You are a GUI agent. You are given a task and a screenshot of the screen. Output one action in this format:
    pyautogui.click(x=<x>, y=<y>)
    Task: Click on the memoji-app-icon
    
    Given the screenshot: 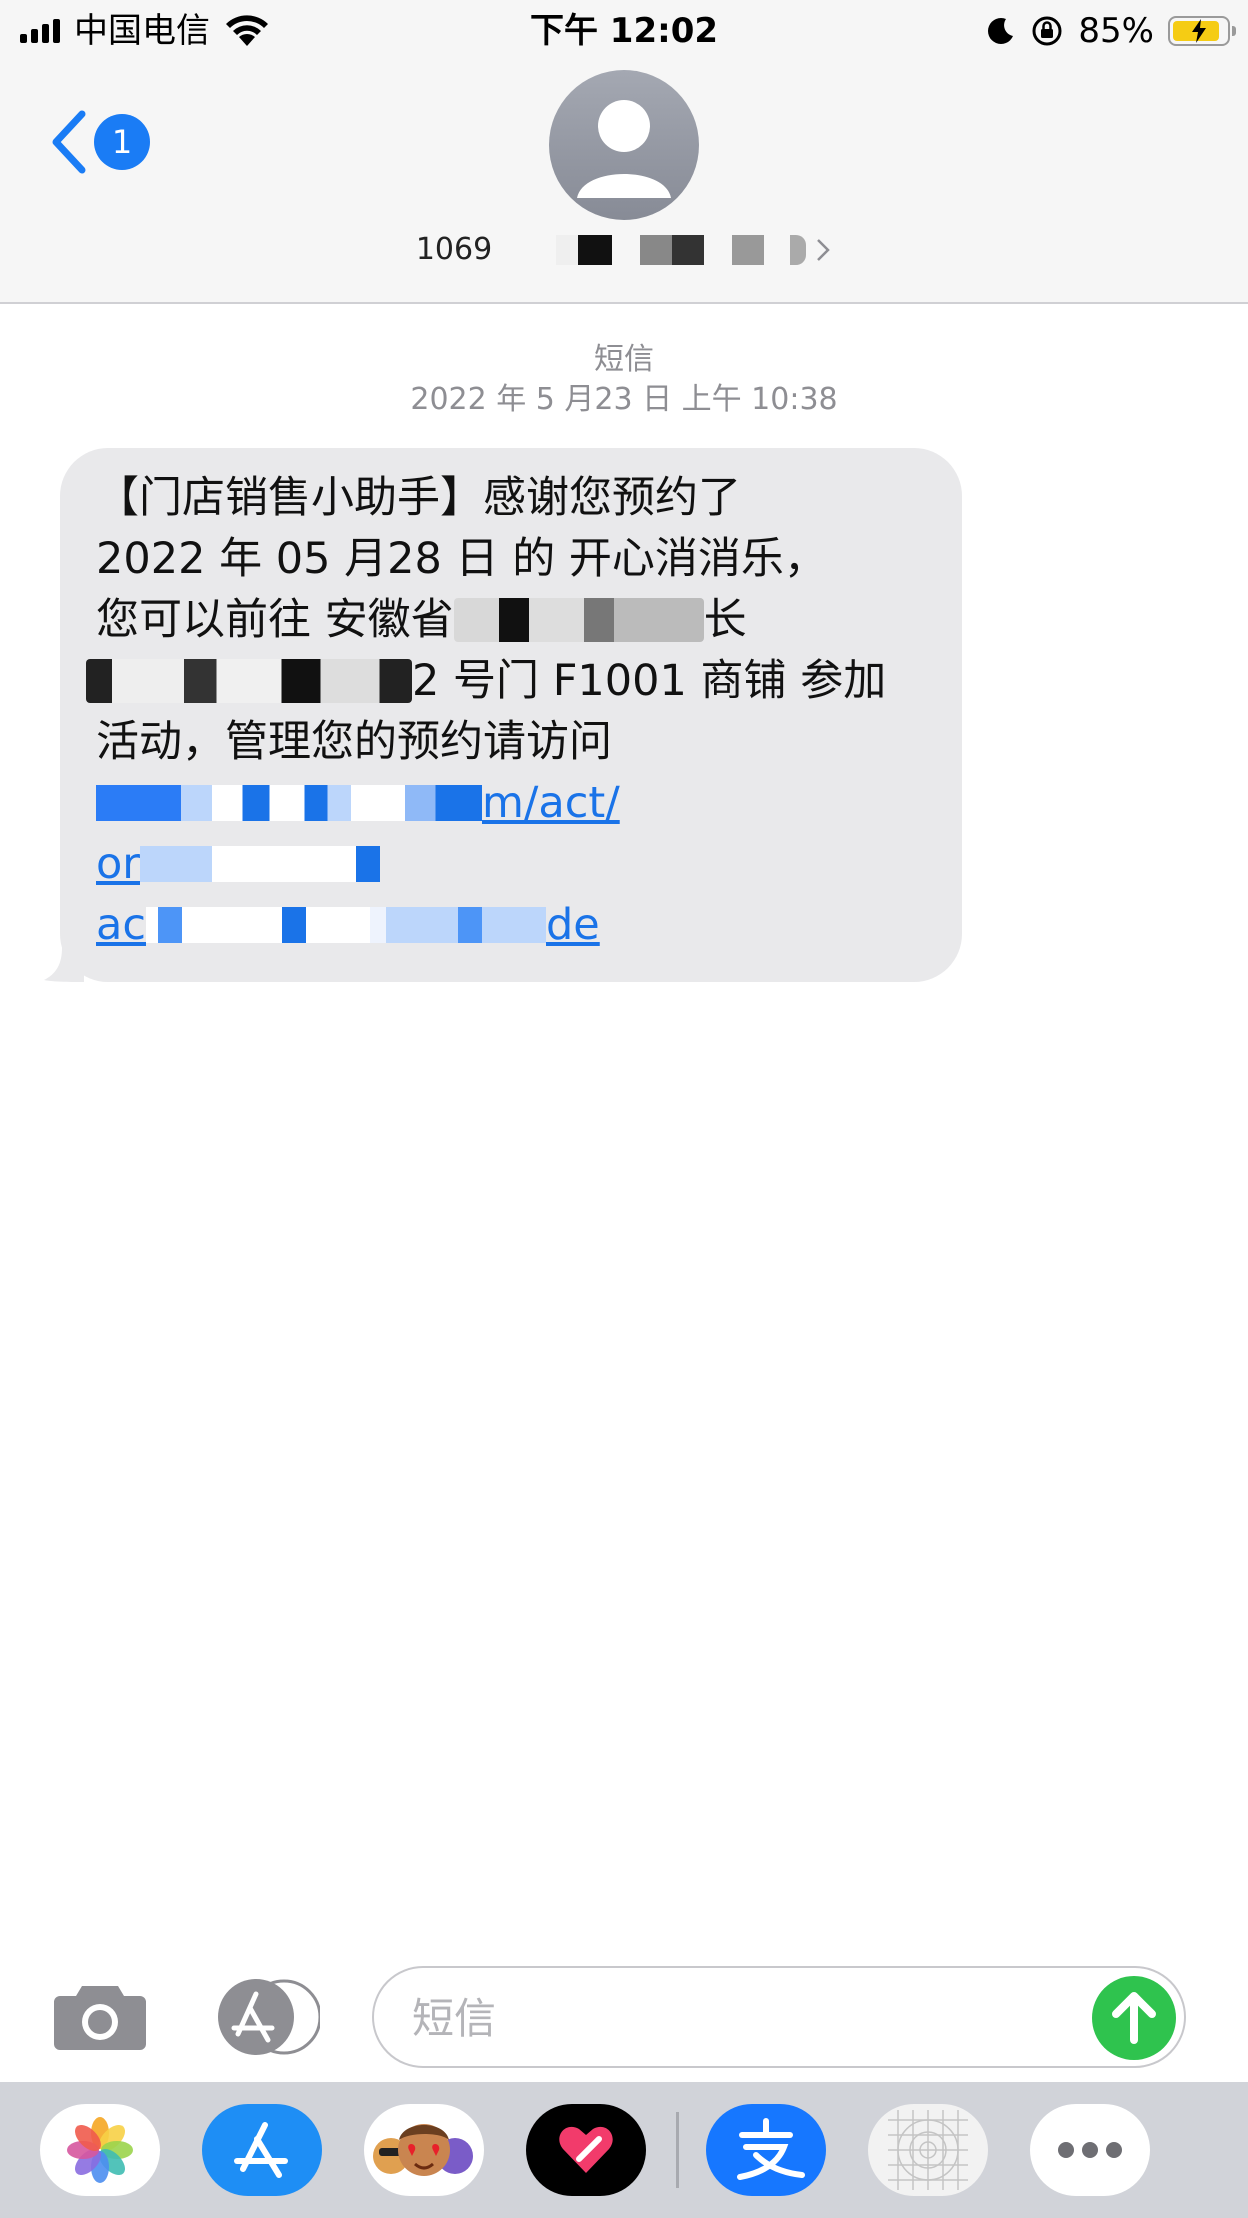 What is the action you would take?
    pyautogui.click(x=424, y=2150)
    